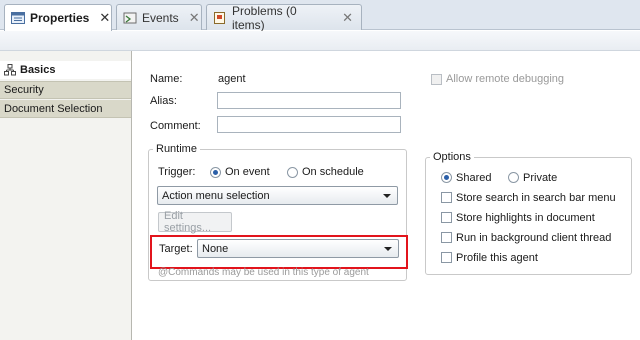 The width and height of the screenshot is (640, 340). I want to click on alias-field, so click(309, 100).